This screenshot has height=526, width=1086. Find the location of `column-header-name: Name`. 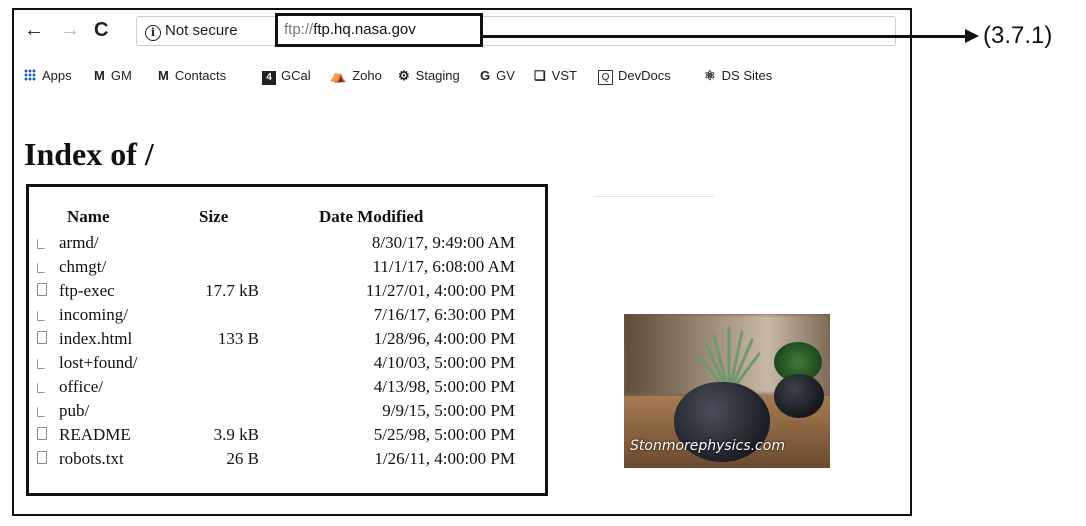

column-header-name: Name is located at coordinates (88, 217).